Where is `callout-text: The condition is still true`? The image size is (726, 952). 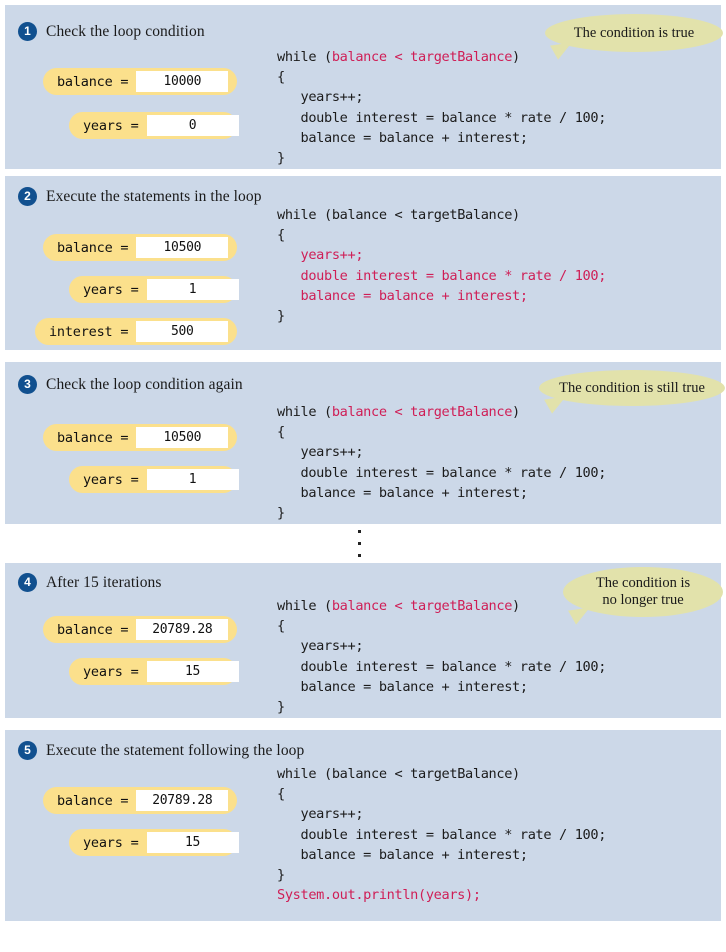 callout-text: The condition is still true is located at coordinates (632, 387).